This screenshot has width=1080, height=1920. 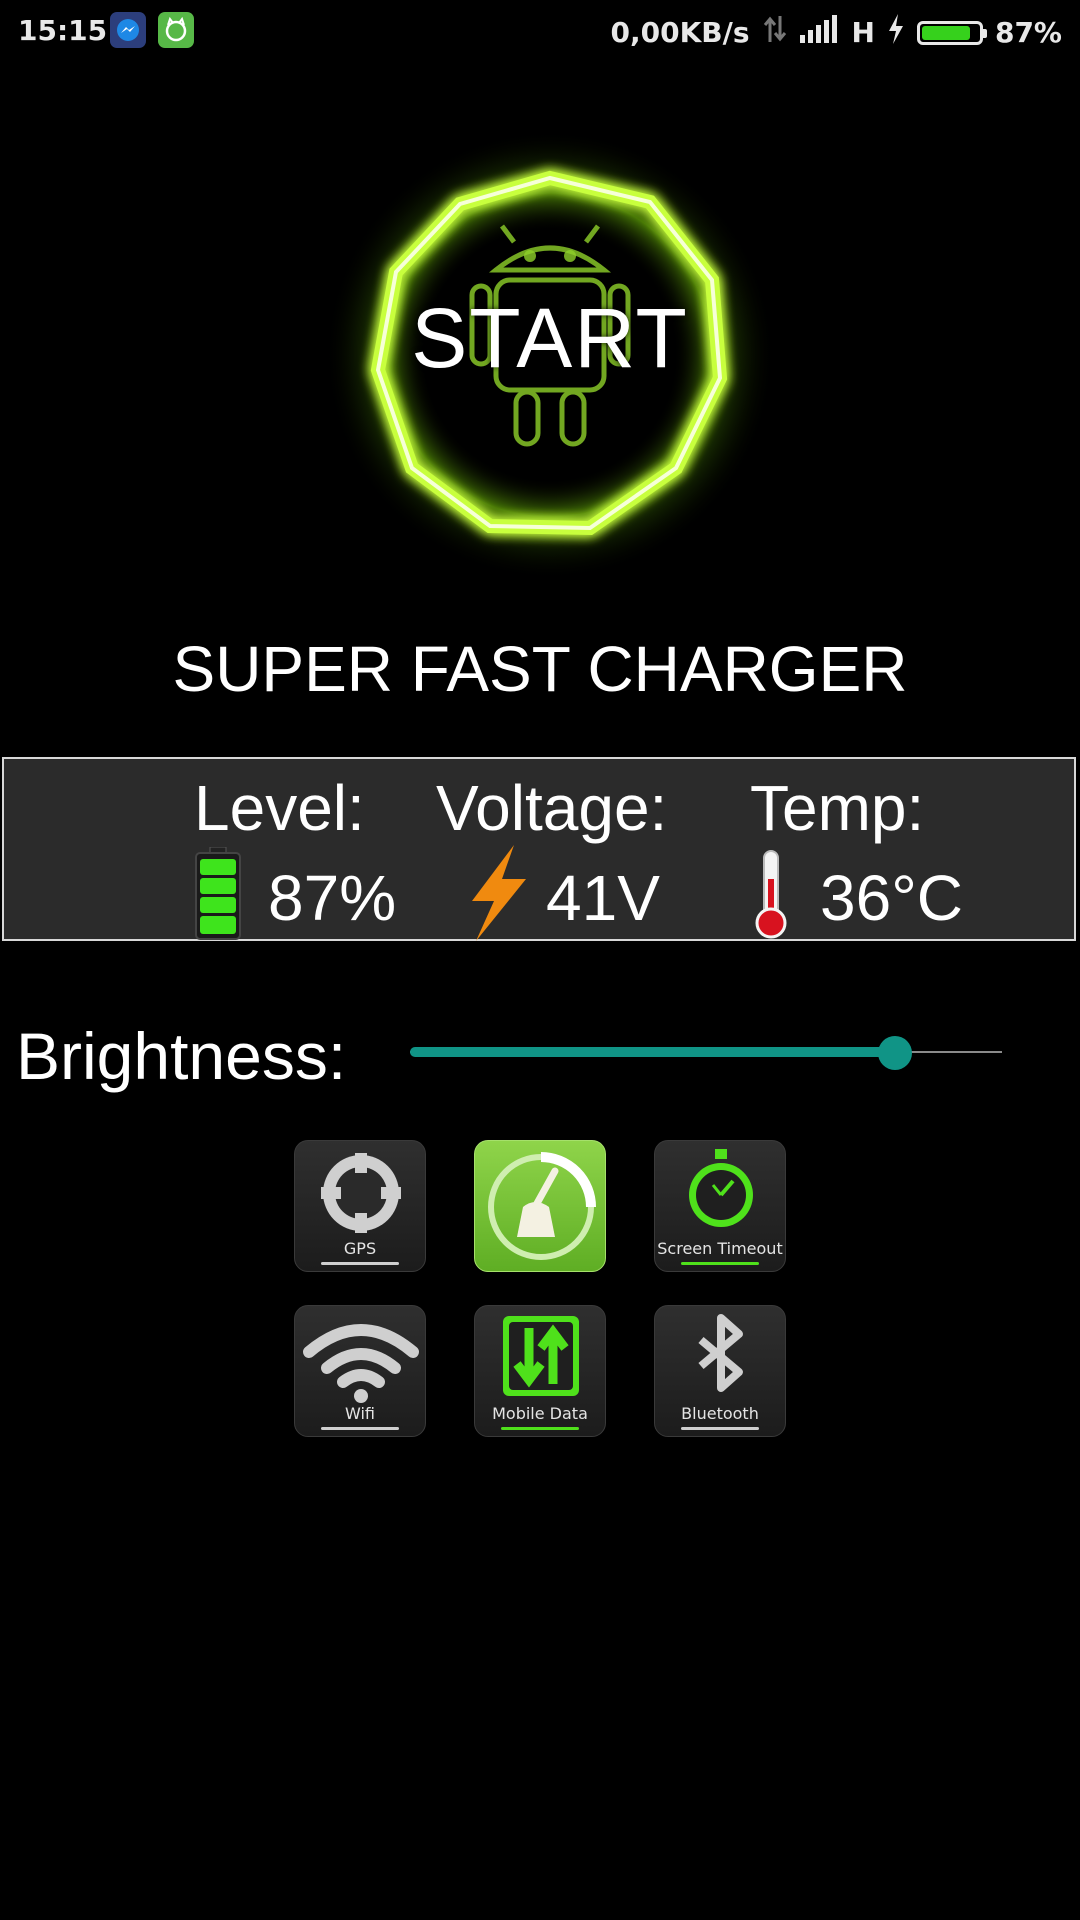 What do you see at coordinates (819, 32) in the screenshot?
I see `signal-icon` at bounding box center [819, 32].